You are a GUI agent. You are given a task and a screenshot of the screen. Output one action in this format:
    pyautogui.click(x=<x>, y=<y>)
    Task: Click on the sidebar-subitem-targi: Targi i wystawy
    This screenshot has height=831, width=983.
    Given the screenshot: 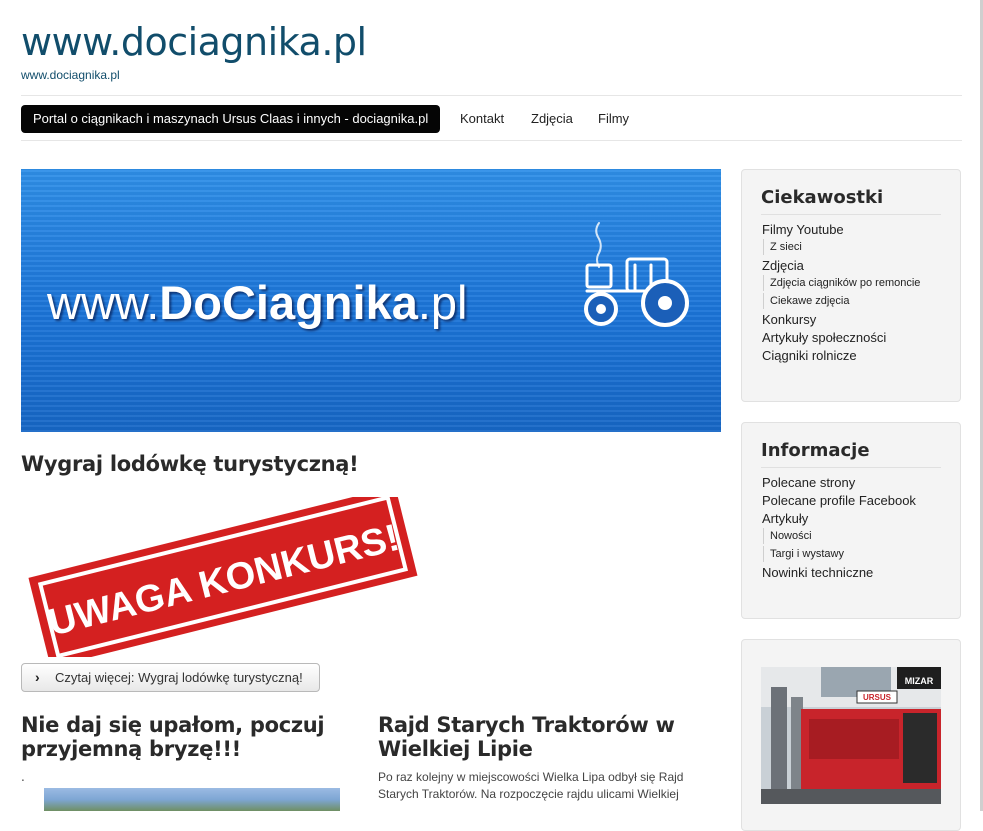 What is the action you would take?
    pyautogui.click(x=803, y=554)
    